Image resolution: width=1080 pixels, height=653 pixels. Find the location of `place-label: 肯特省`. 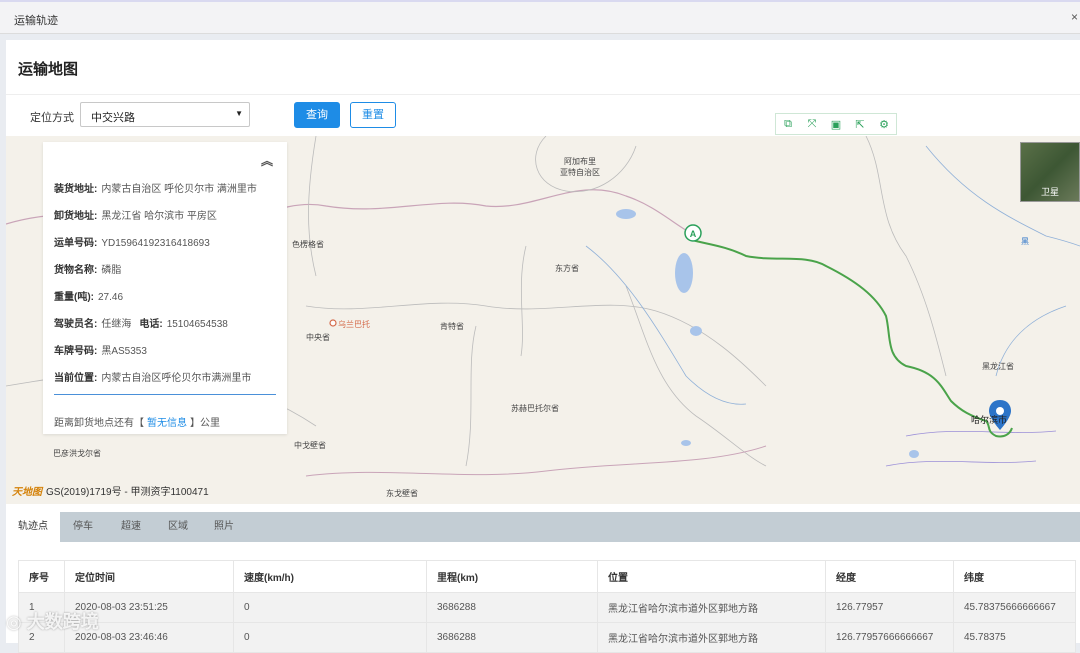

place-label: 肯特省 is located at coordinates (452, 326).